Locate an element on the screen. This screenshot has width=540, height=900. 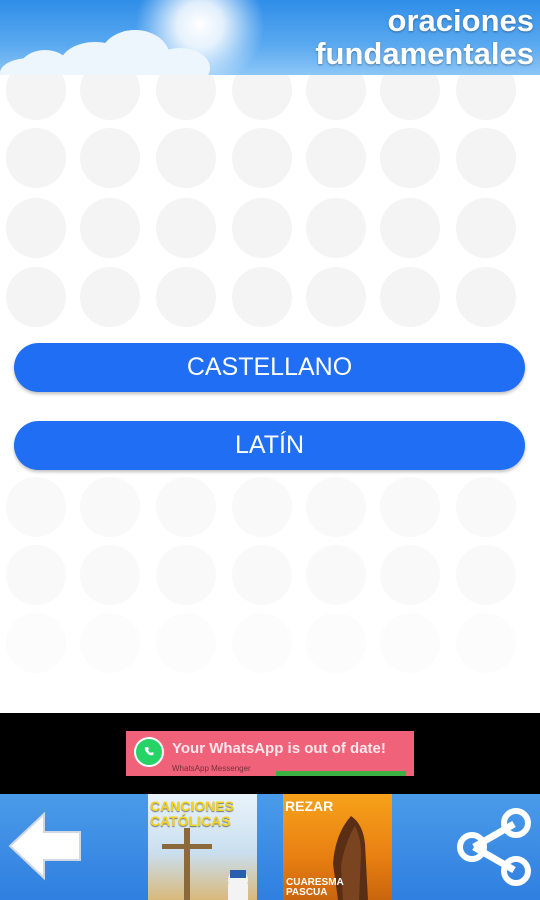
ad-stripe is located at coordinates (341, 773).